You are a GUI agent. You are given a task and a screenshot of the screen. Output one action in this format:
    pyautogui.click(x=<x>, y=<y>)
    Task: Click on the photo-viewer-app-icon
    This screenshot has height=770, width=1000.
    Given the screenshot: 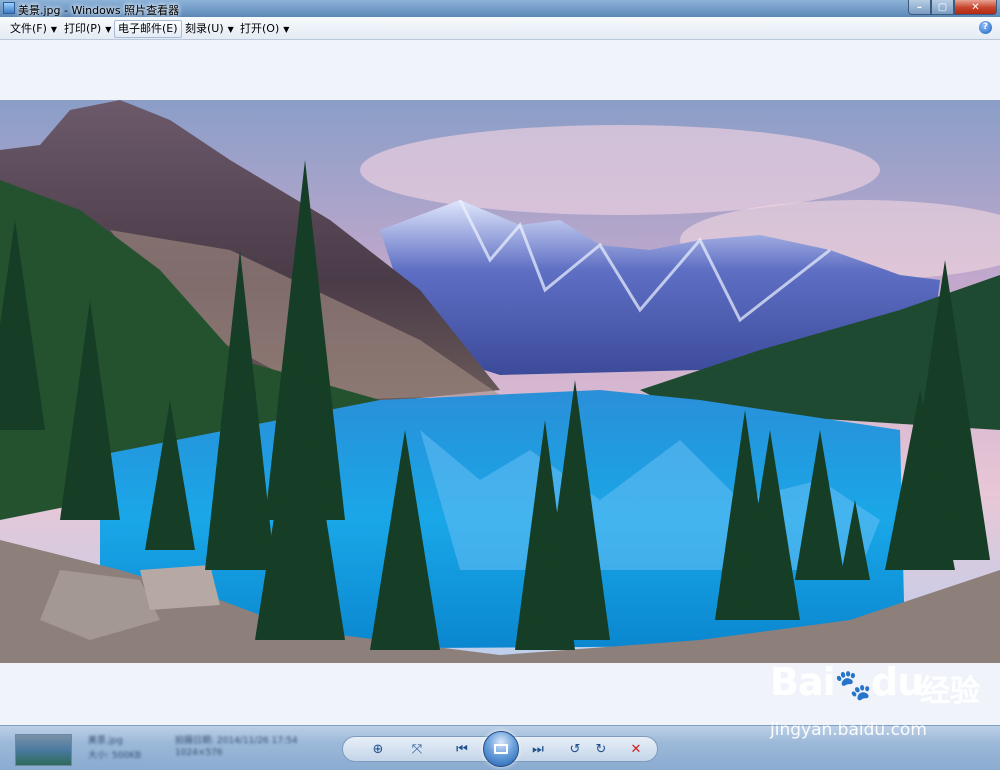 What is the action you would take?
    pyautogui.click(x=9, y=8)
    